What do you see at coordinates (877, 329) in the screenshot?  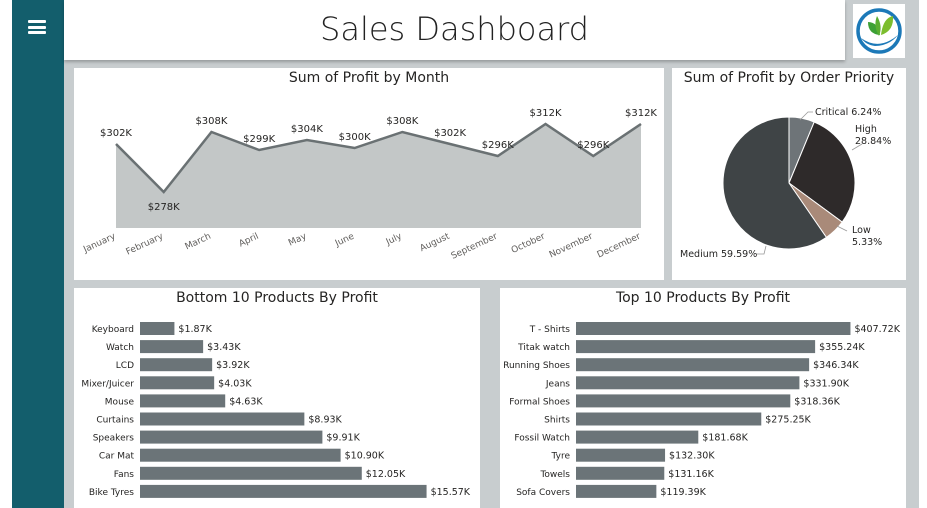 I see `value-label: $407.72K` at bounding box center [877, 329].